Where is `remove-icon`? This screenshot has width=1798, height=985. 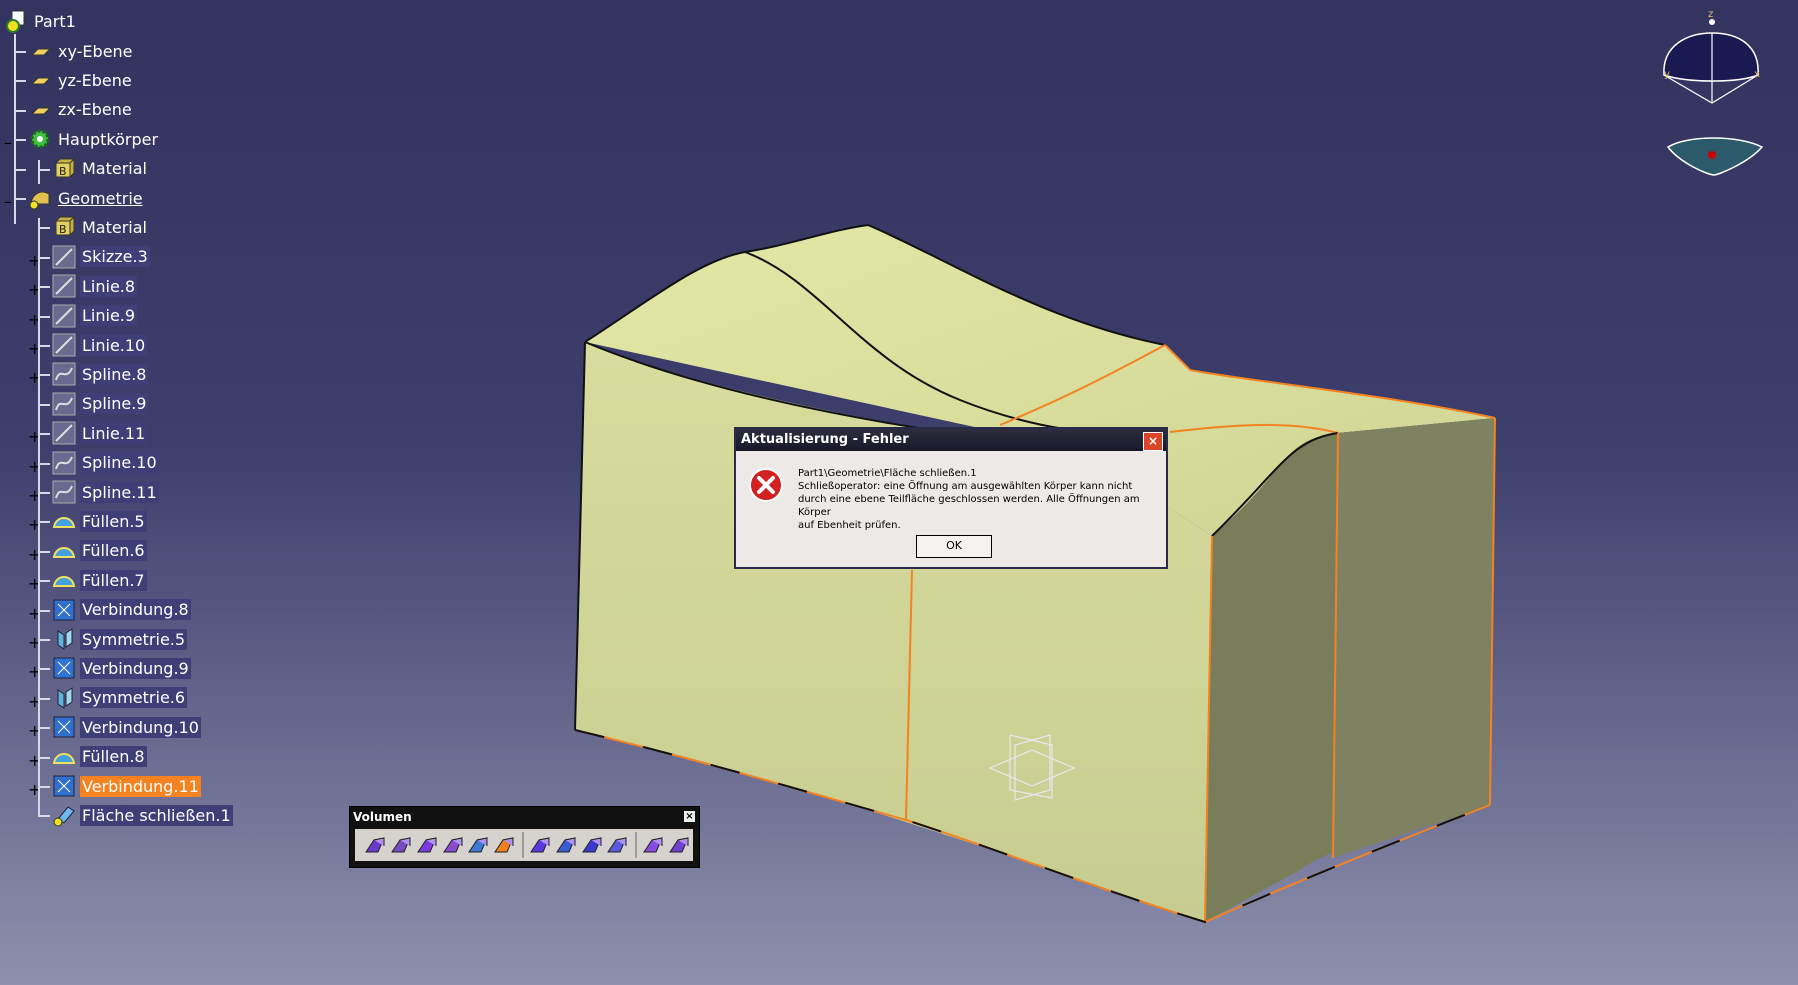 remove-icon is located at coordinates (617, 845).